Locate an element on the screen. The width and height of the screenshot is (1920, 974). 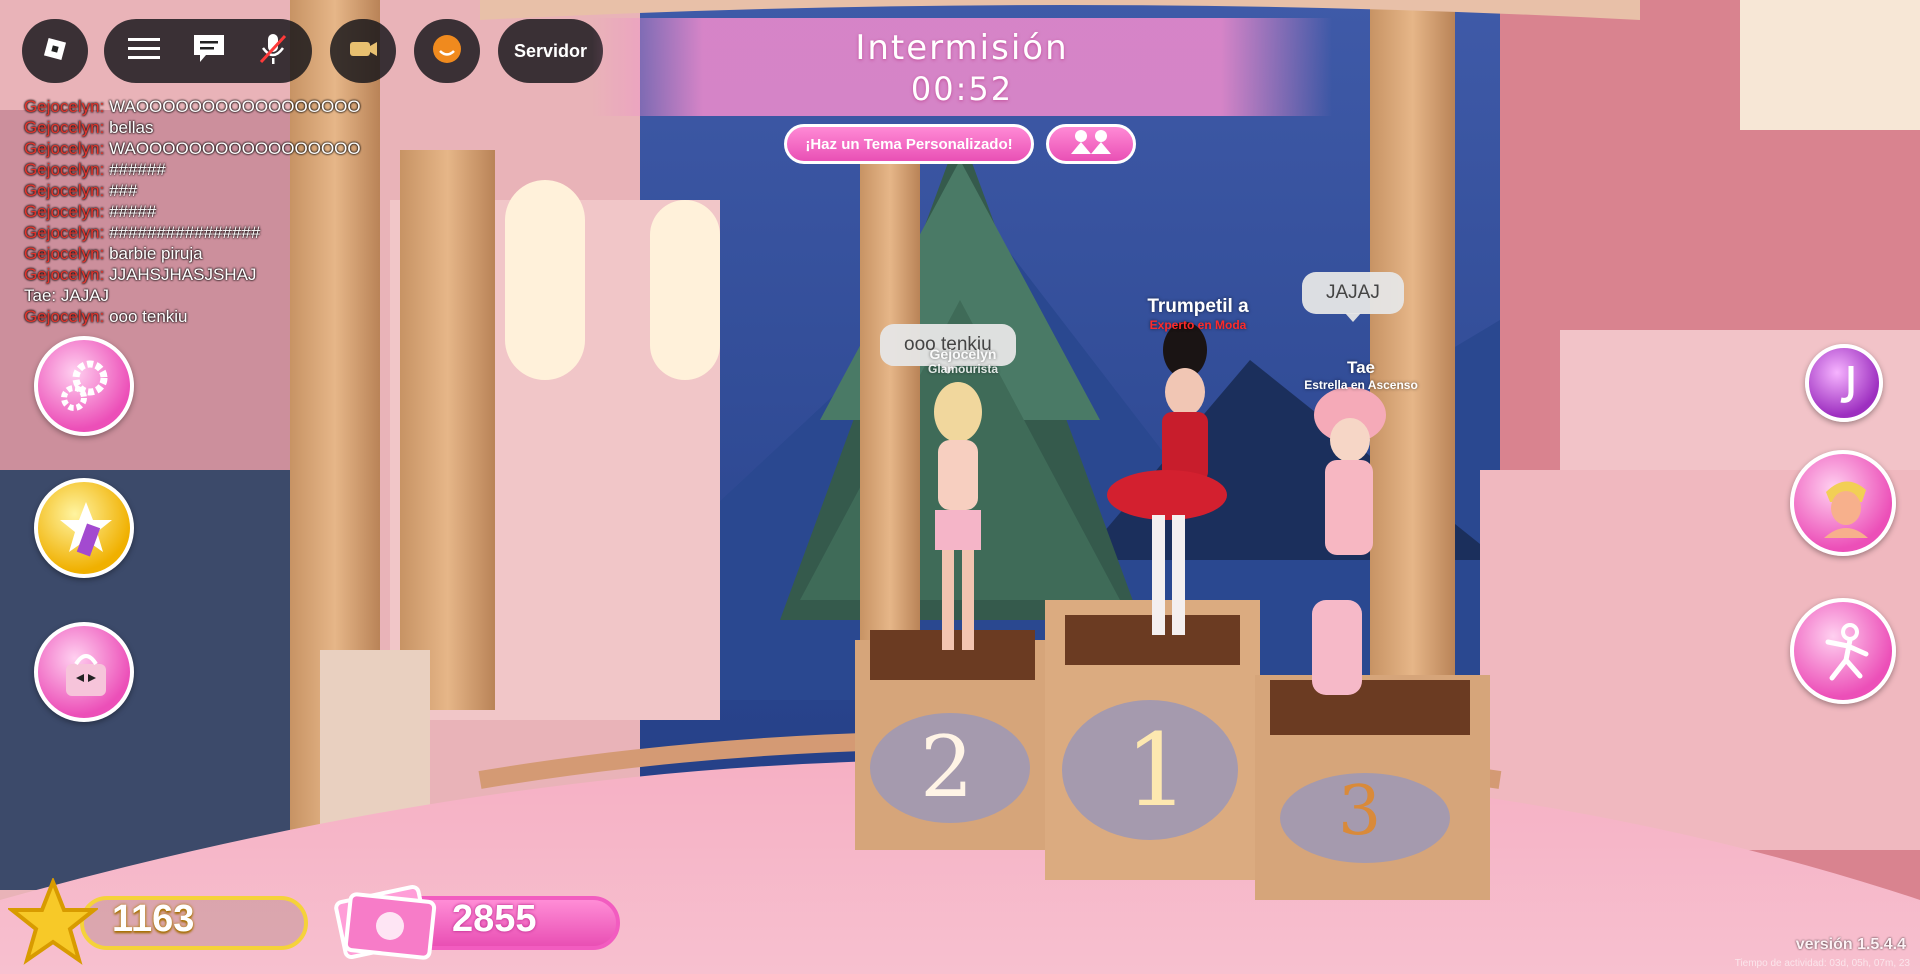
nametag-third: Tae Estrella en Ascenso is located at coordinates (1361, 375).